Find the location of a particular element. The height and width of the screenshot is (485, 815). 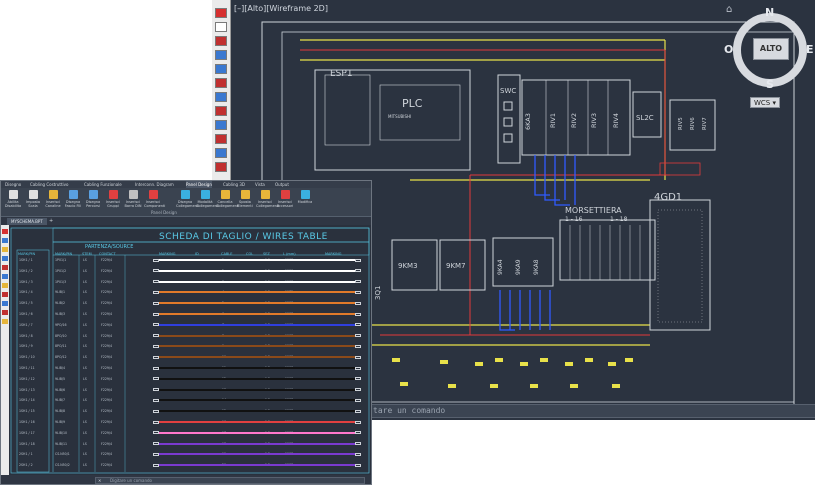

ribbon-button-label: Inserisci Accessori is located at coordinates (285, 204).